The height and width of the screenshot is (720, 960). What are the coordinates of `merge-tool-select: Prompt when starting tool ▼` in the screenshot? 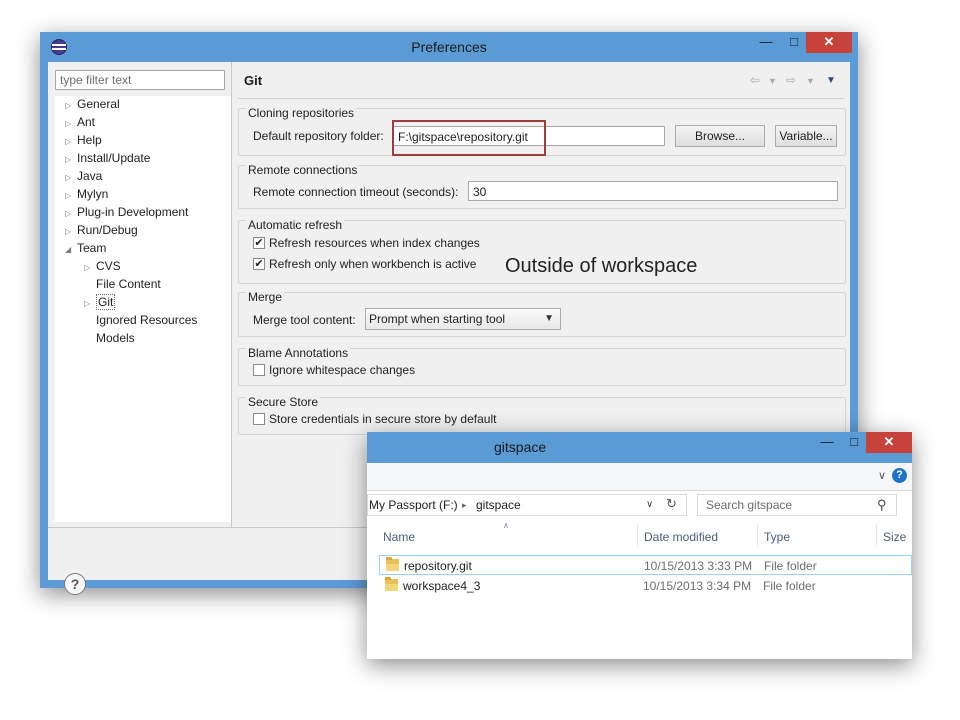 It's located at (463, 319).